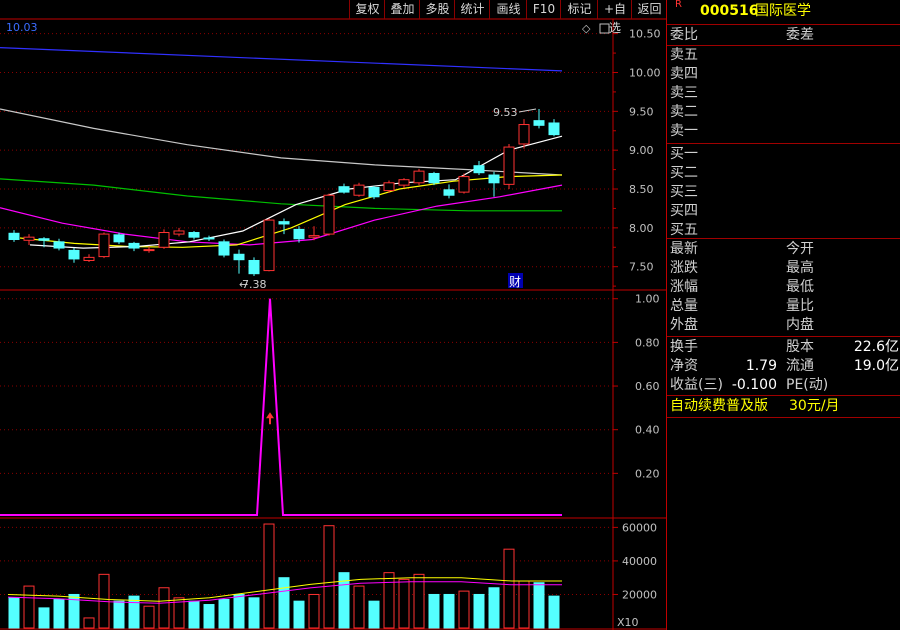  I want to click on toolbar-btn-5: F10, so click(543, 9).